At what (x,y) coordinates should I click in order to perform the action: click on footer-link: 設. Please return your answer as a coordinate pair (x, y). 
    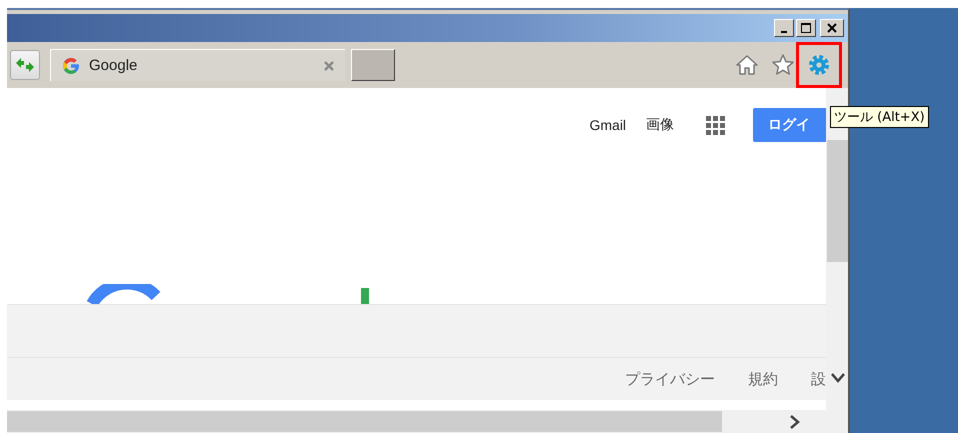
    Looking at the image, I should click on (818, 379).